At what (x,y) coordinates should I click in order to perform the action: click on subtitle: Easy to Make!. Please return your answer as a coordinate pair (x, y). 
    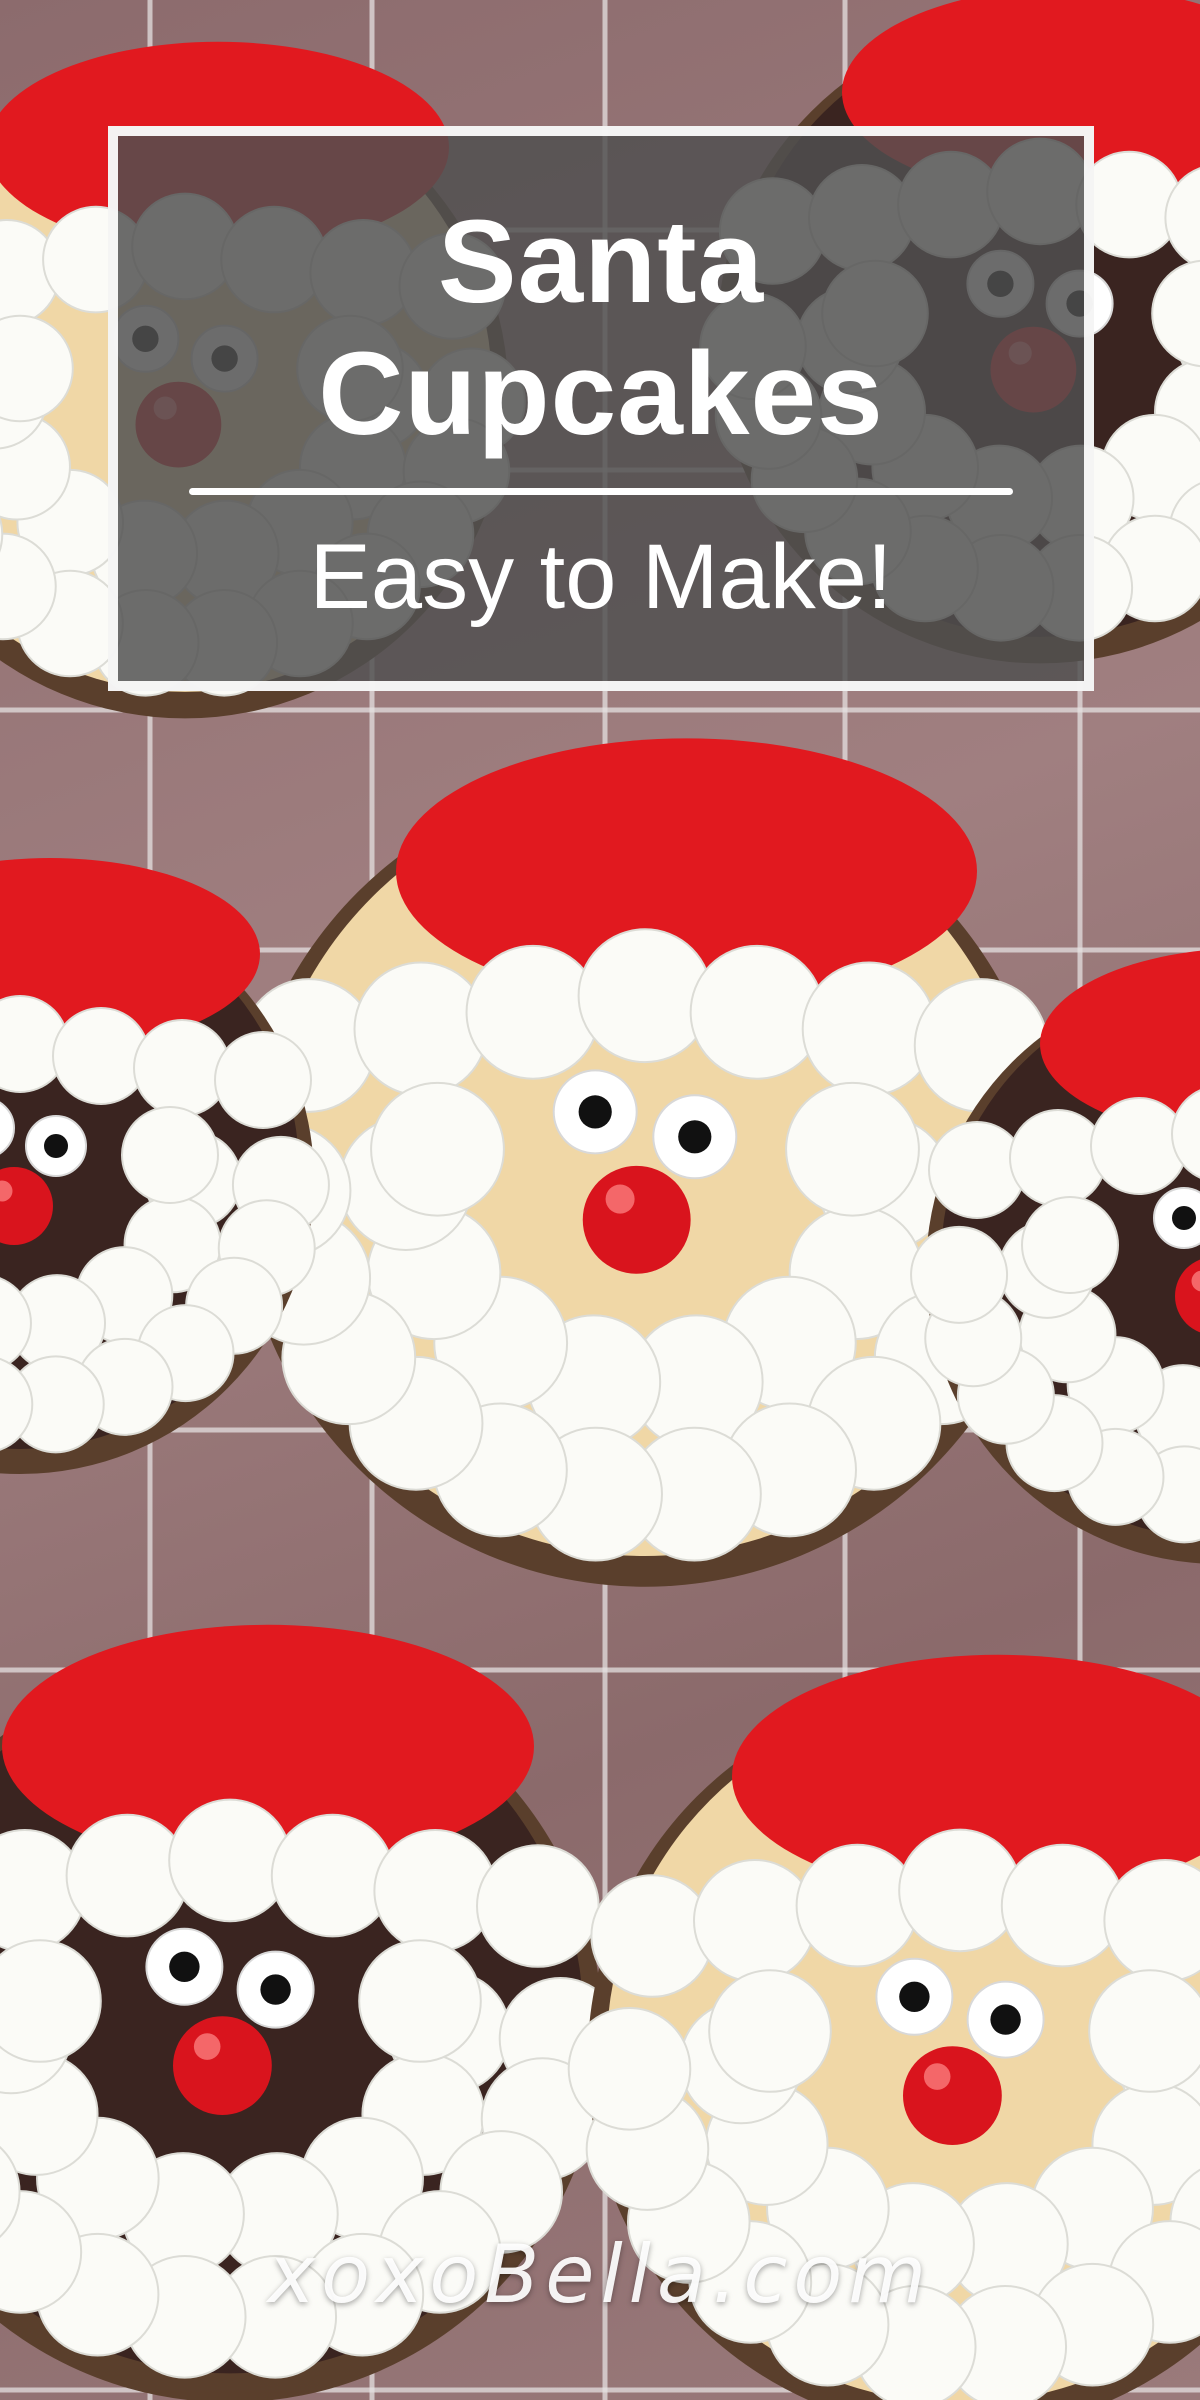
    Looking at the image, I should click on (601, 577).